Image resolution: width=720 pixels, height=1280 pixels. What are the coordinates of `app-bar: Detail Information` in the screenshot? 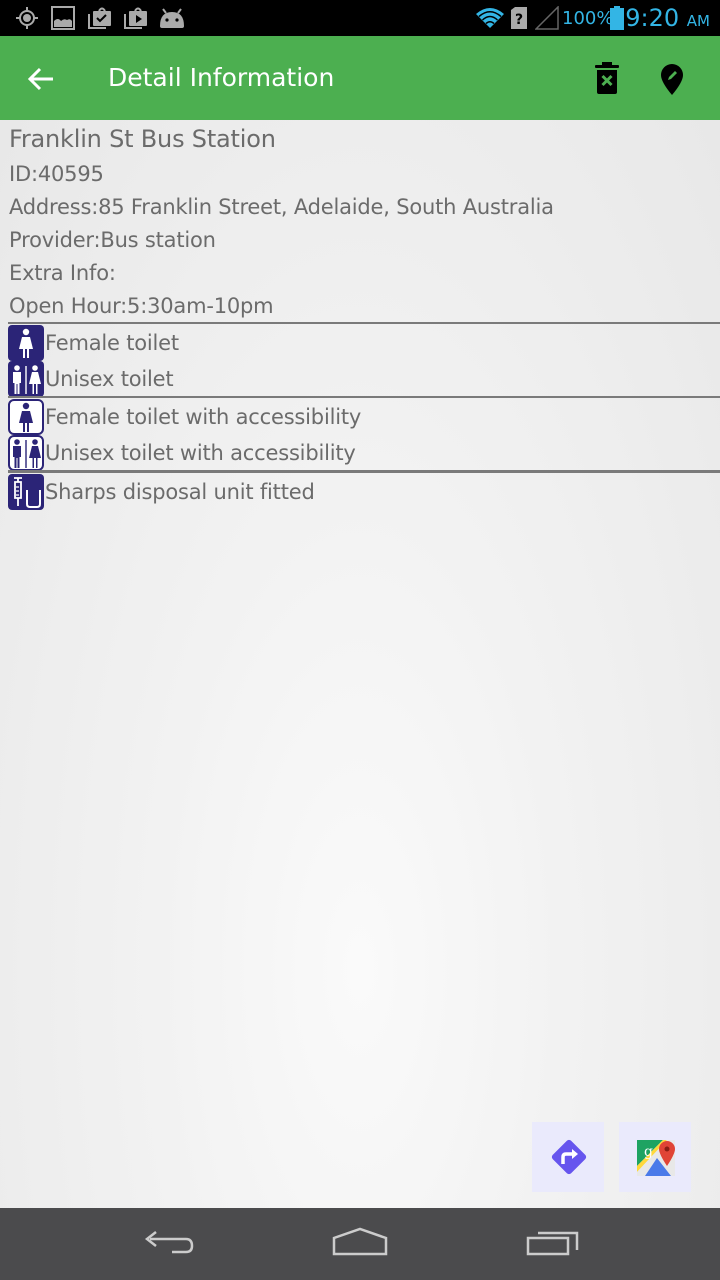 It's located at (360, 78).